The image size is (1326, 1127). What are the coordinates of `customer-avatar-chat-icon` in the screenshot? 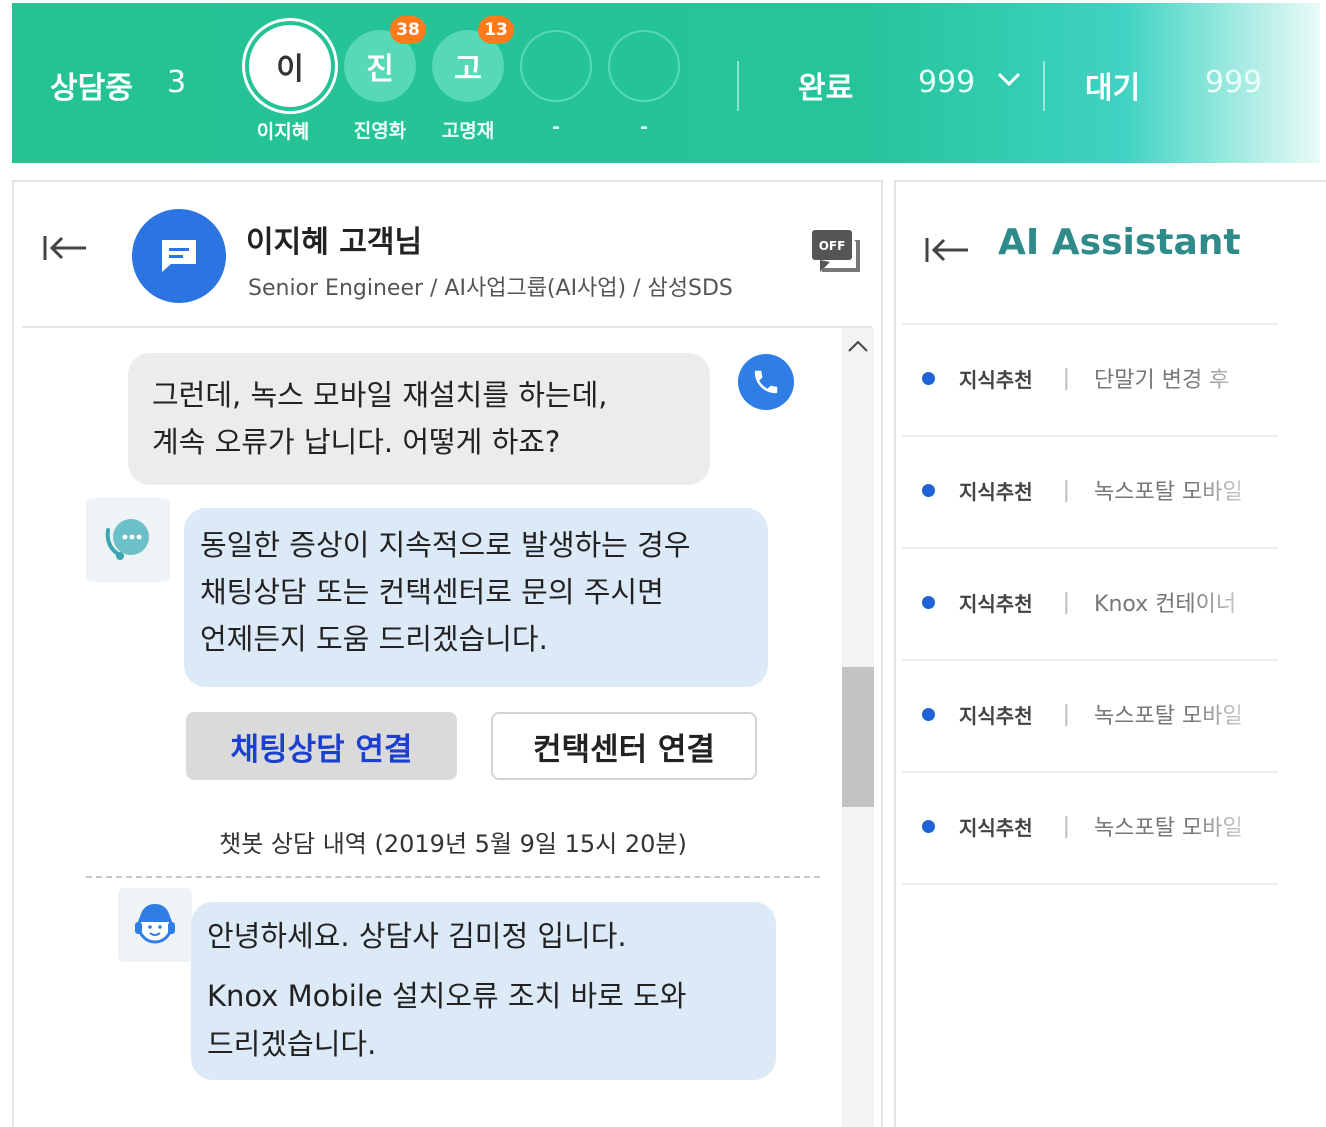 It's located at (179, 256).